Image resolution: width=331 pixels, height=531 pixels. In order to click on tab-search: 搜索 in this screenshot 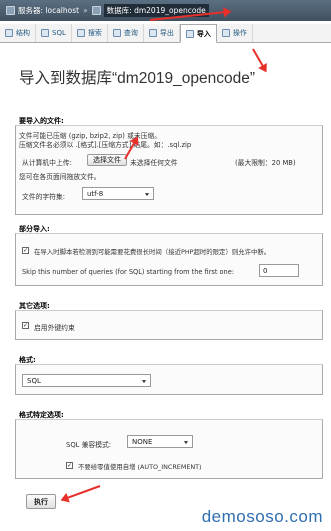, I will do `click(90, 33)`.